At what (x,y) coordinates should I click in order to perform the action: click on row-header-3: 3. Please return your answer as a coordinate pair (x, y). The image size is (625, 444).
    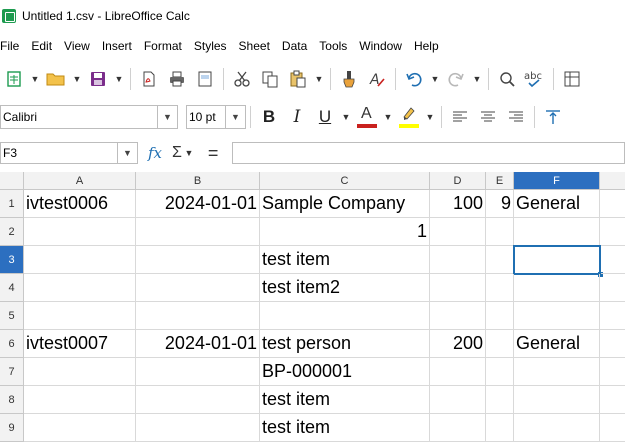
    Looking at the image, I should click on (12, 260).